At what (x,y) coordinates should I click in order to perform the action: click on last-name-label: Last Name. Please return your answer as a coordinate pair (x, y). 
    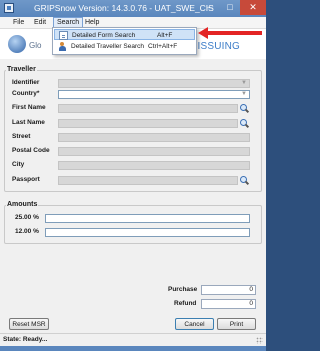
    Looking at the image, I should click on (28, 122).